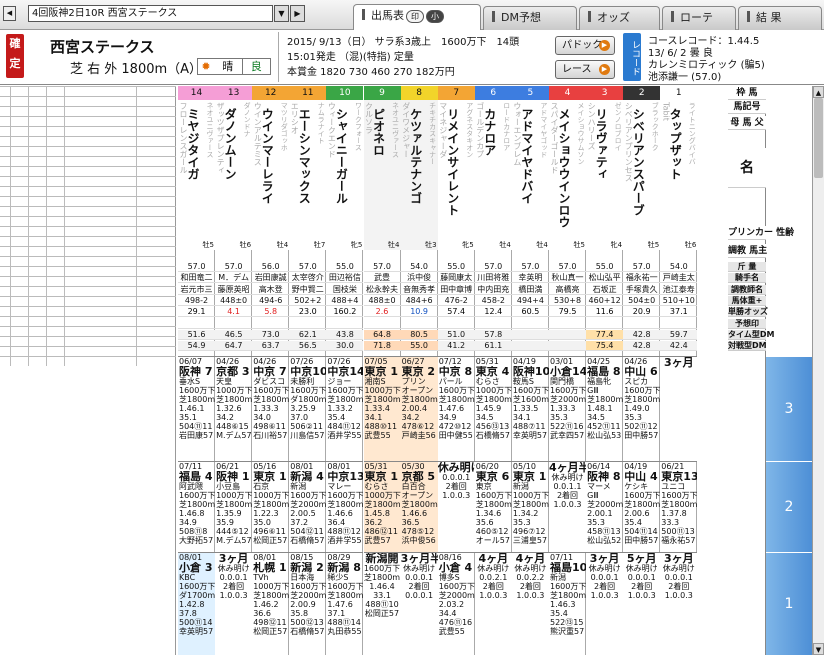 The image size is (824, 655). Describe the element at coordinates (679, 408) in the screenshot. I see `past-race: 3ヶ月` at that location.